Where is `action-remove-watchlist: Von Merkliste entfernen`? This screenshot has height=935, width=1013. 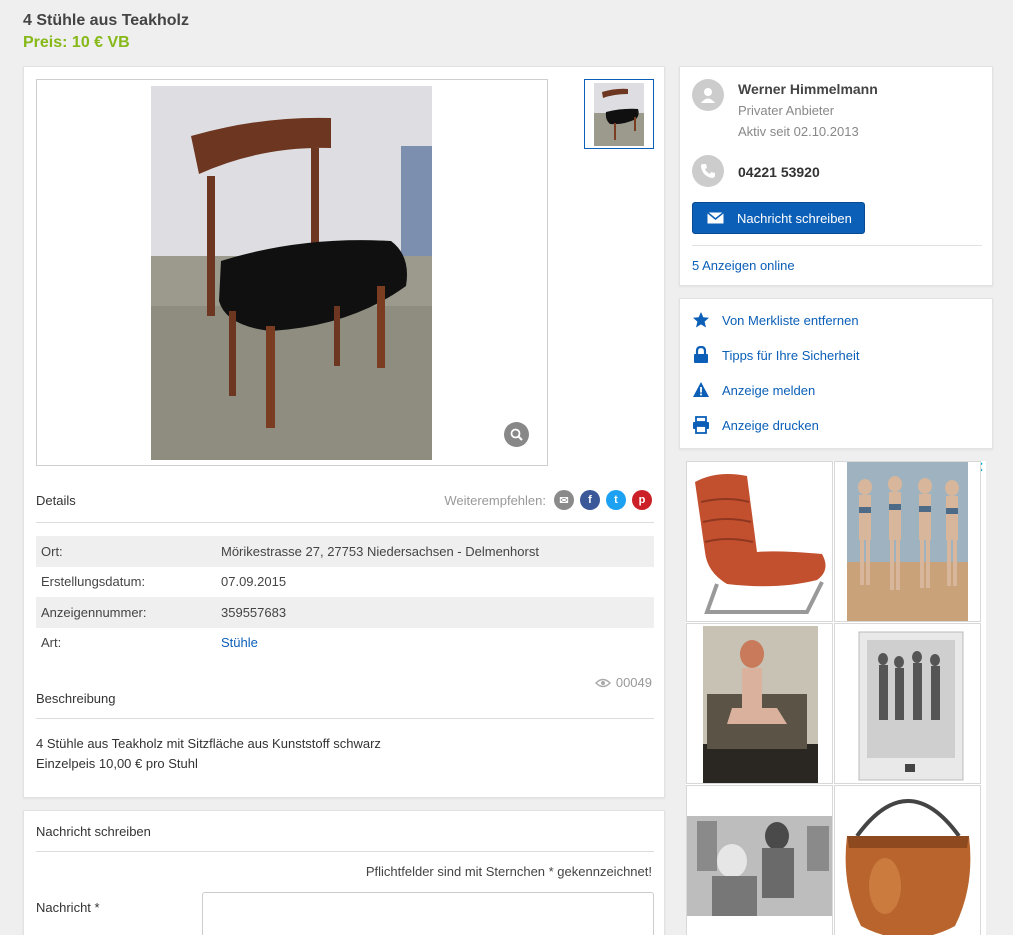
action-remove-watchlist: Von Merkliste entfernen is located at coordinates (775, 320).